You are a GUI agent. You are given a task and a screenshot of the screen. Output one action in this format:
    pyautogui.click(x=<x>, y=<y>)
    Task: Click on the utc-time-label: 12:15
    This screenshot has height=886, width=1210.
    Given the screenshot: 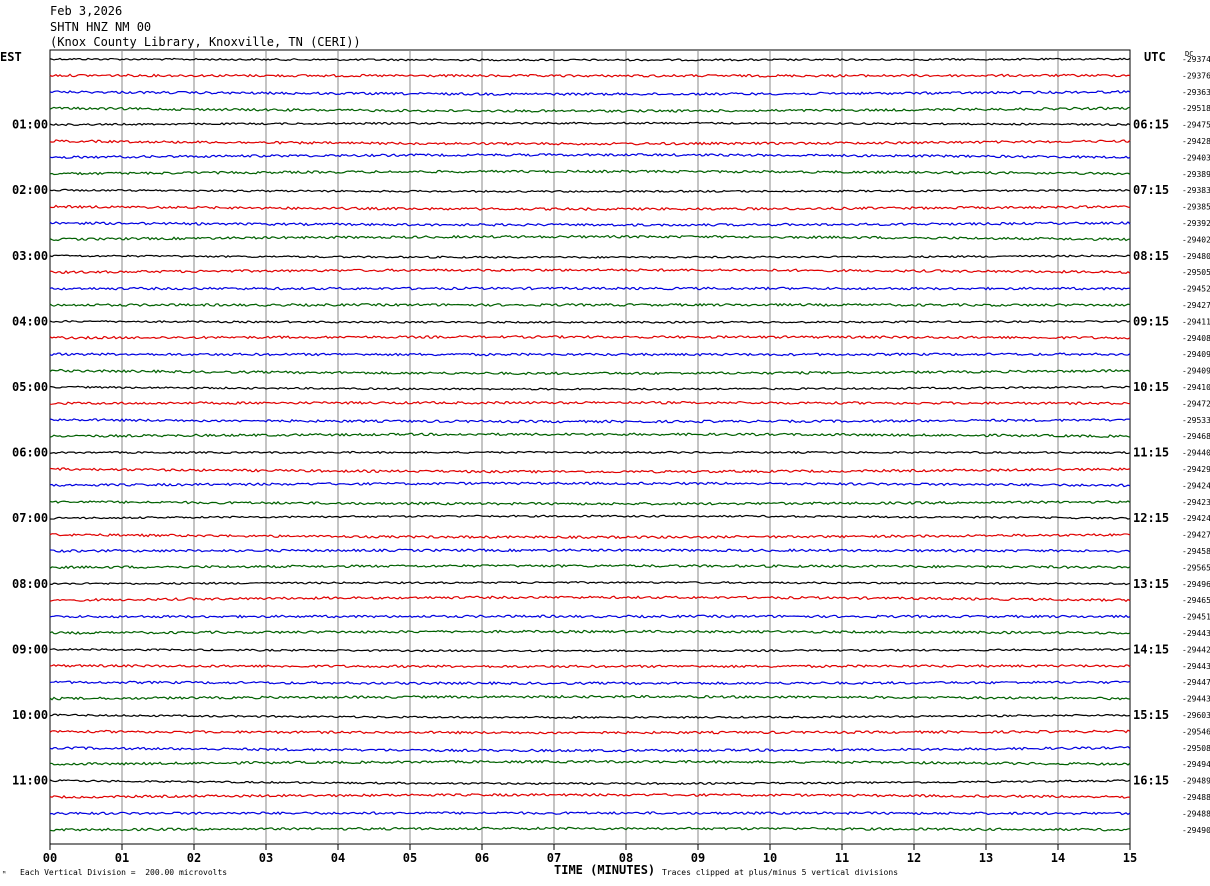 What is the action you would take?
    pyautogui.click(x=1151, y=518)
    